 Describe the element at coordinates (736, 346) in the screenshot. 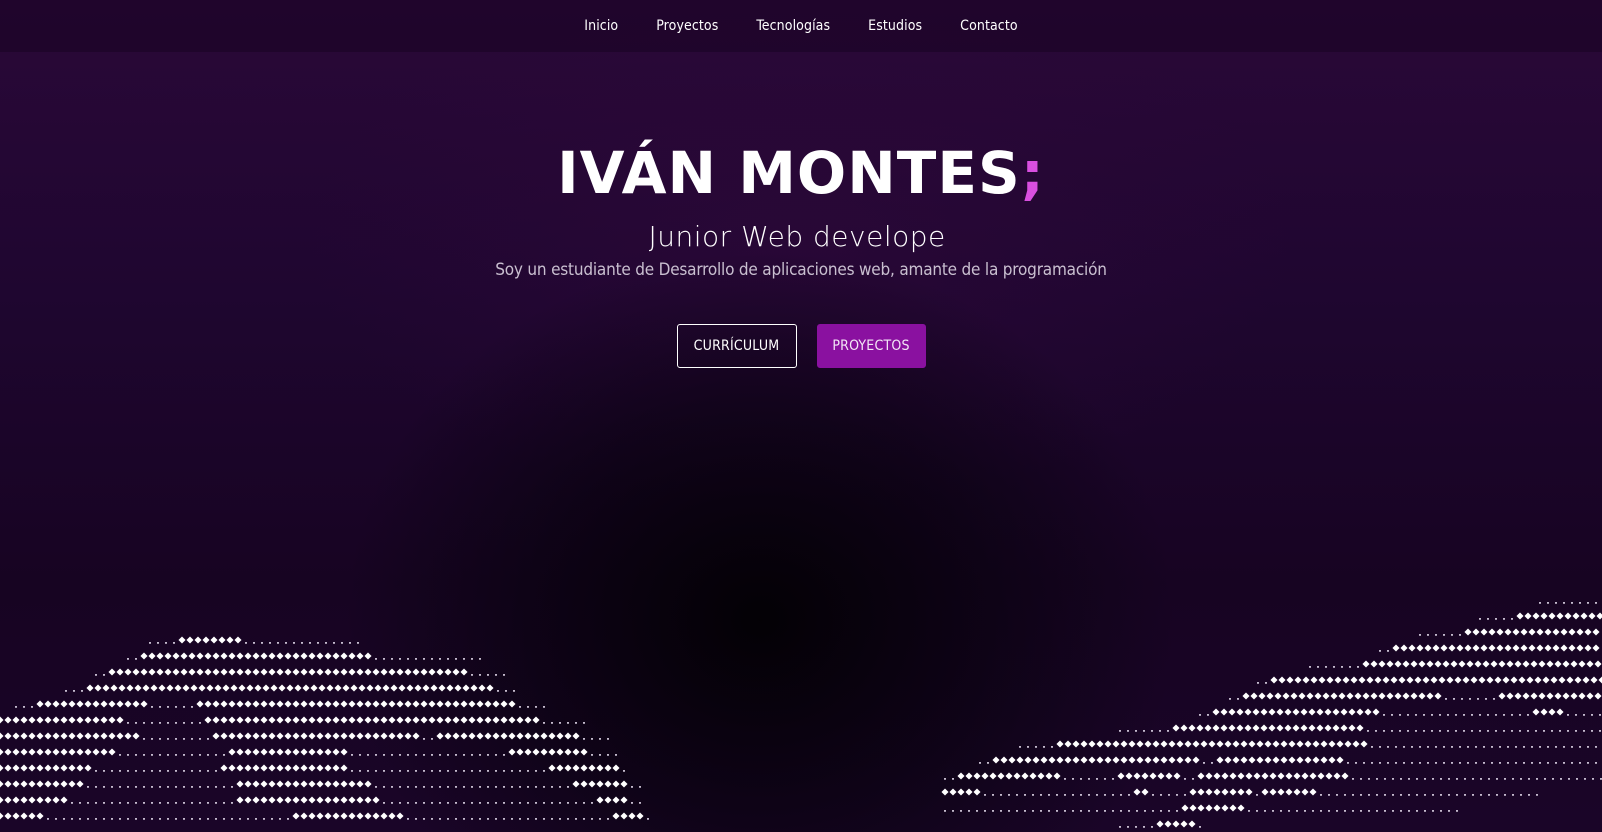

I see `curriculum-button: Currículum` at that location.